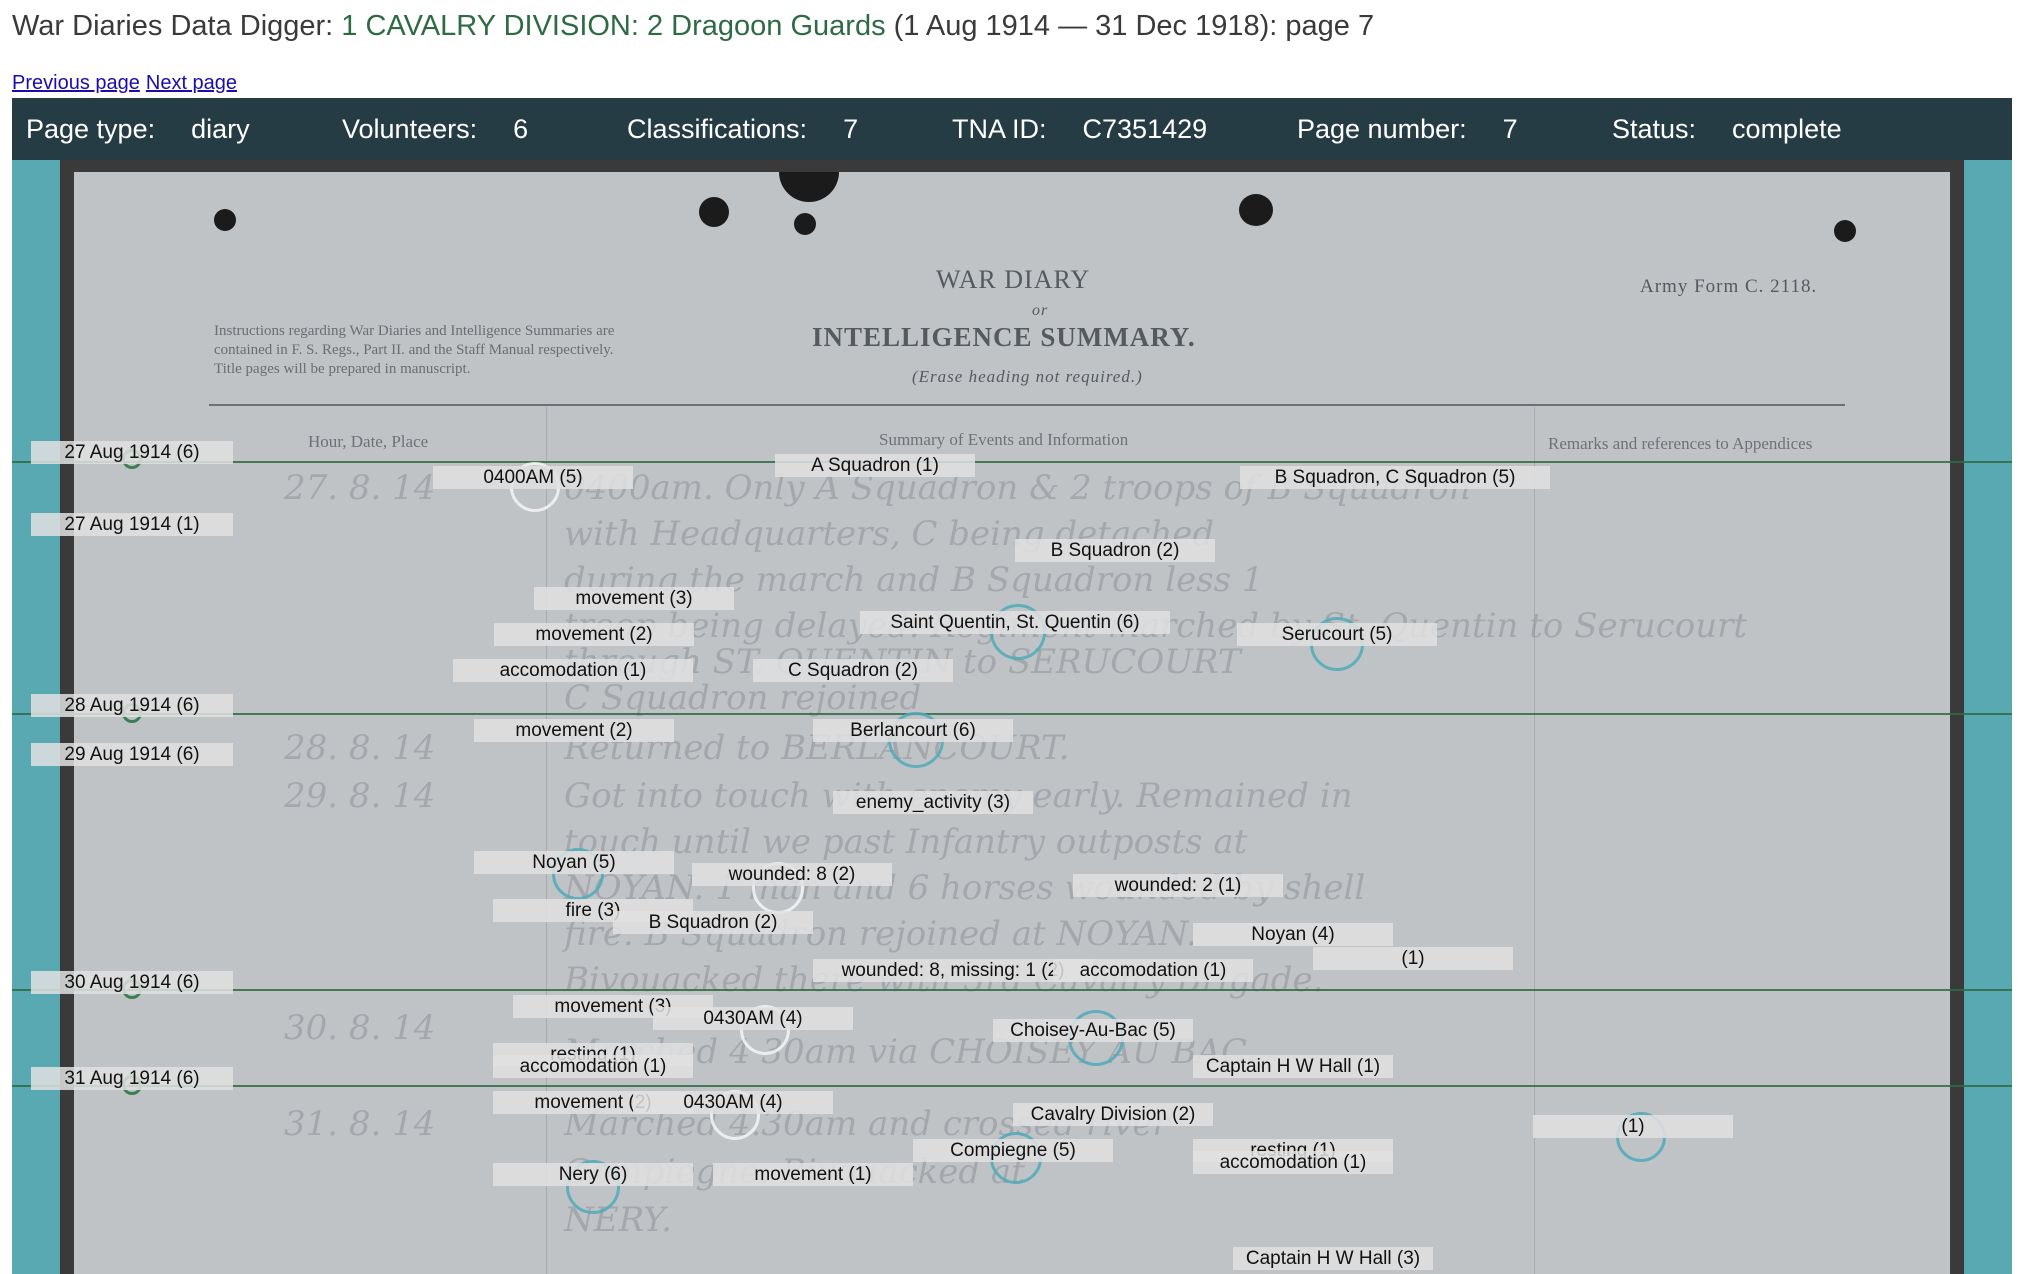  What do you see at coordinates (360, 748) in the screenshot?
I see `handwritten-line: 28. 8. 14` at bounding box center [360, 748].